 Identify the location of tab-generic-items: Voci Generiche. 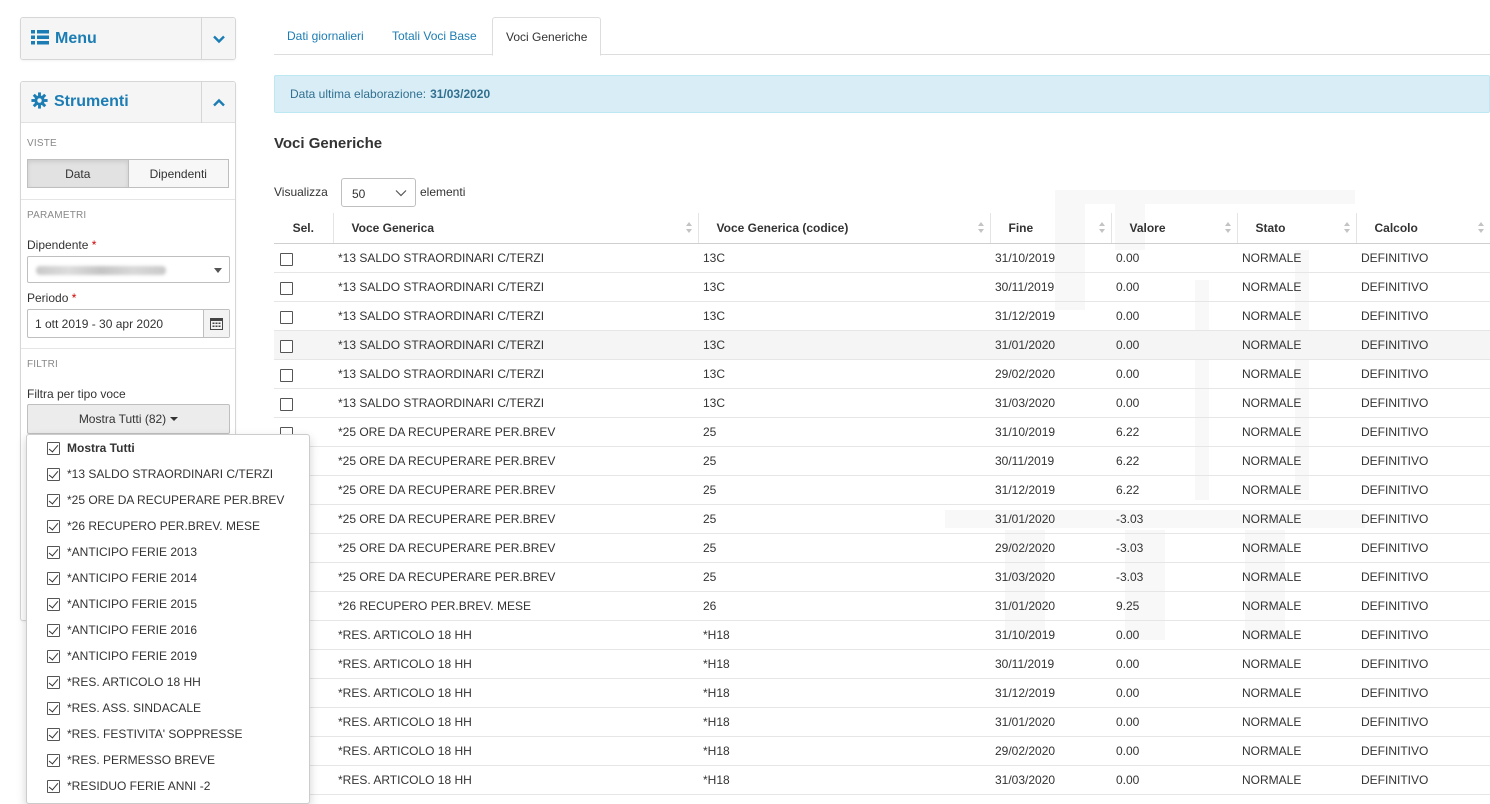
(547, 36).